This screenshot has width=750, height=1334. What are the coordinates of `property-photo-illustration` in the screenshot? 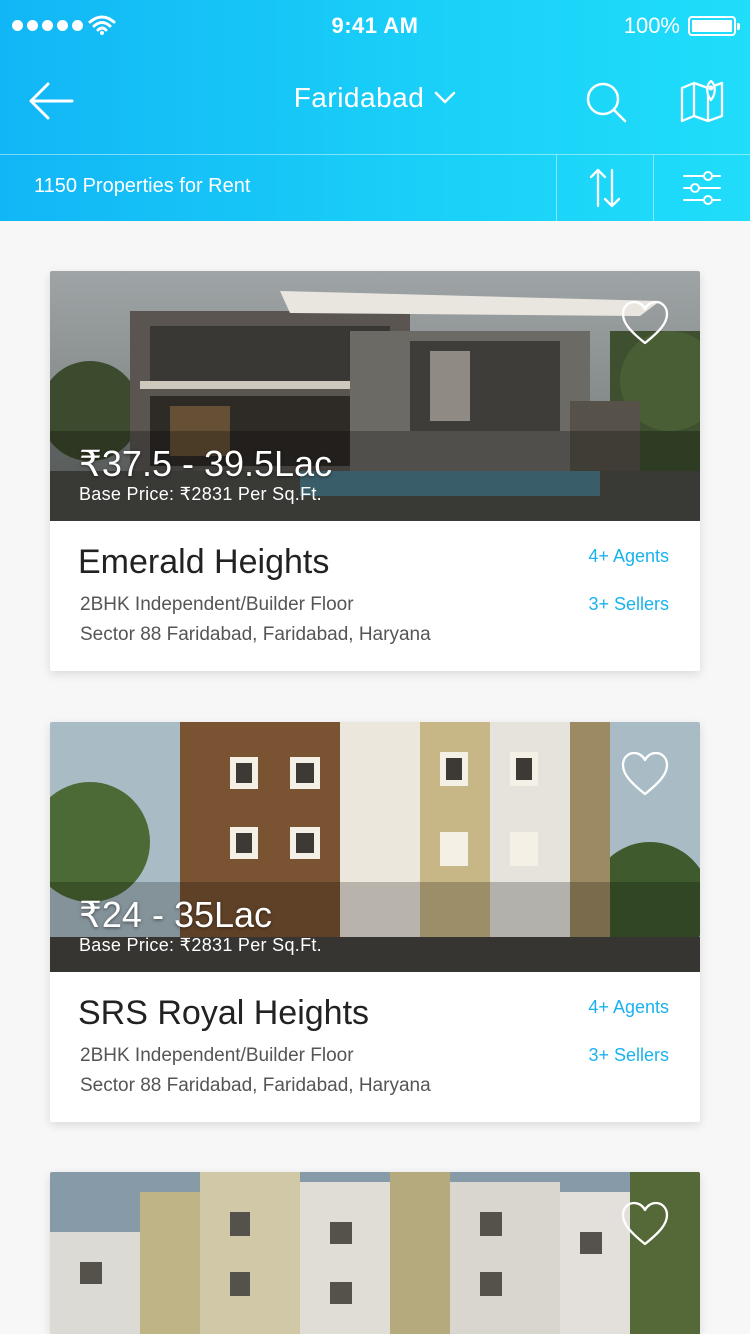 It's located at (375, 1253).